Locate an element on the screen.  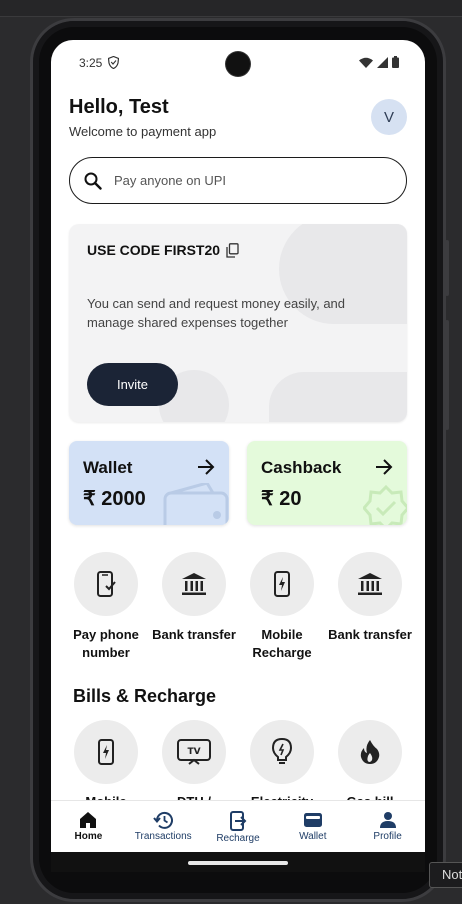
quick-action-label: Pay phone number is located at coordinates (106, 643).